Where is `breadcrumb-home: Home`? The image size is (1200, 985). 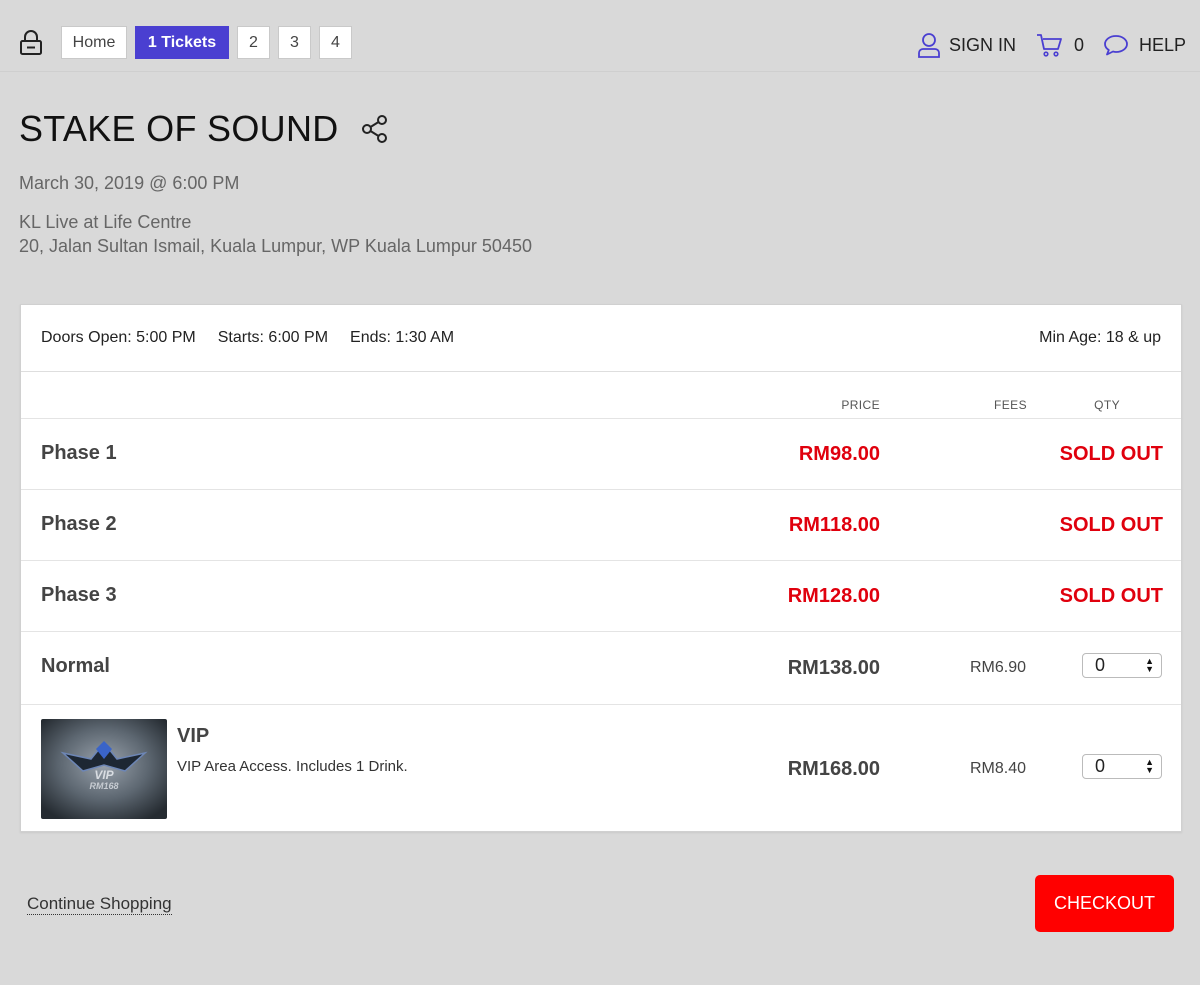 breadcrumb-home: Home is located at coordinates (94, 42).